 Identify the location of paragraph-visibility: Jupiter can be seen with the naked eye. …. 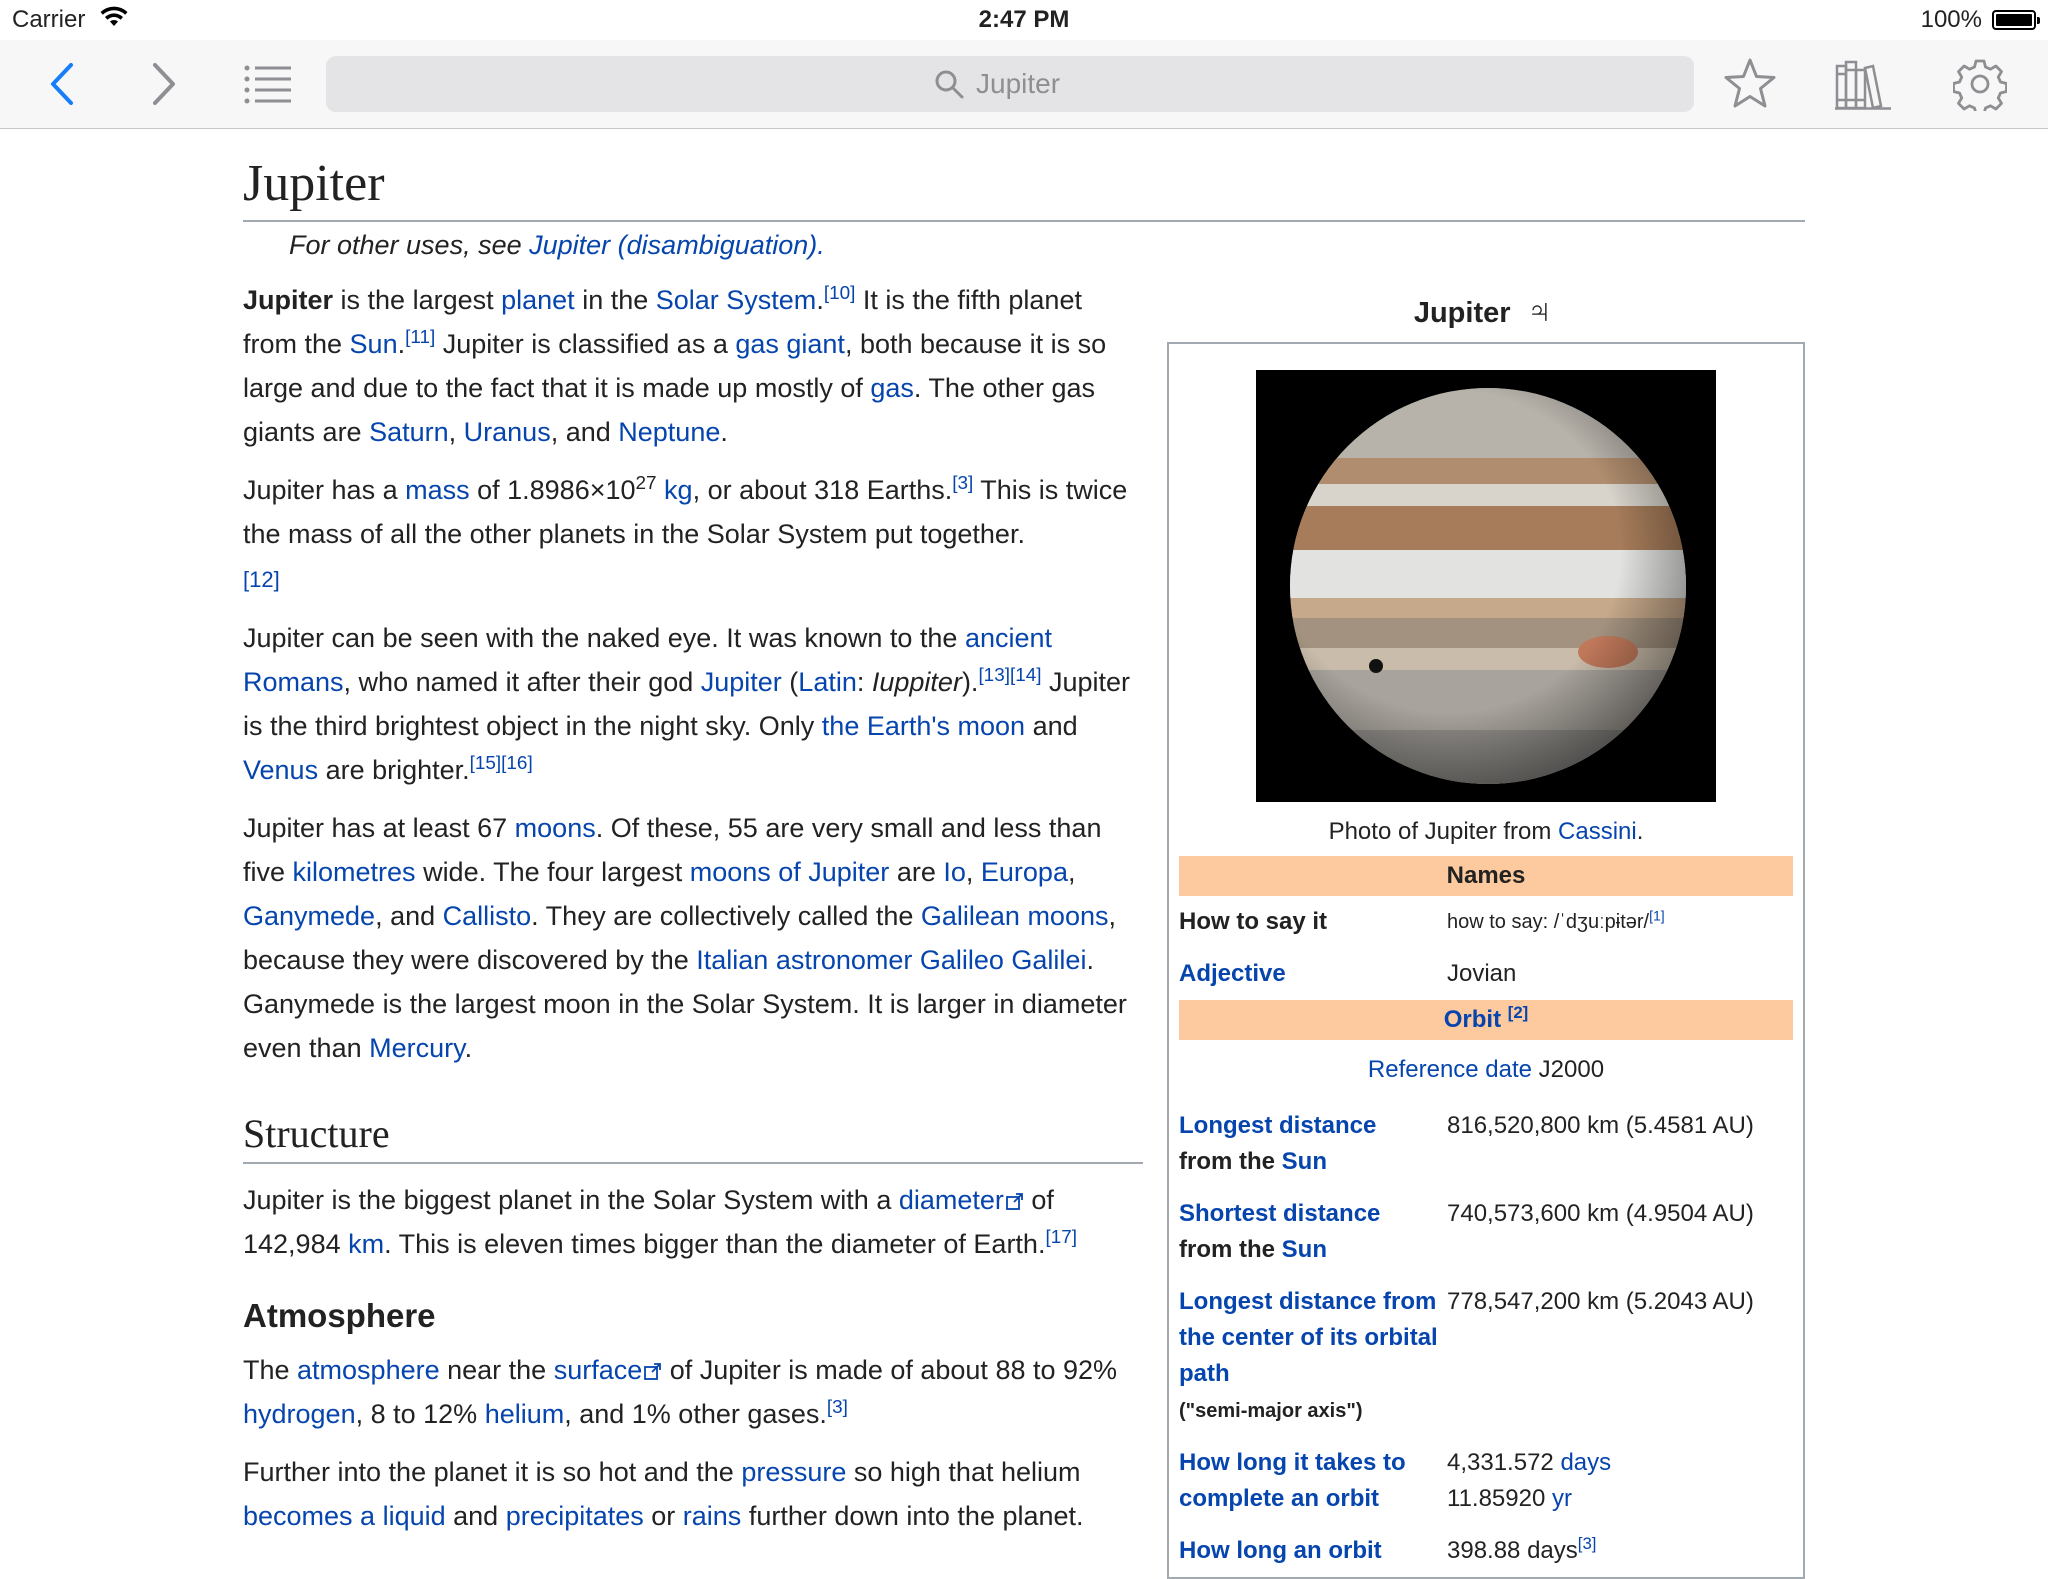
(687, 704).